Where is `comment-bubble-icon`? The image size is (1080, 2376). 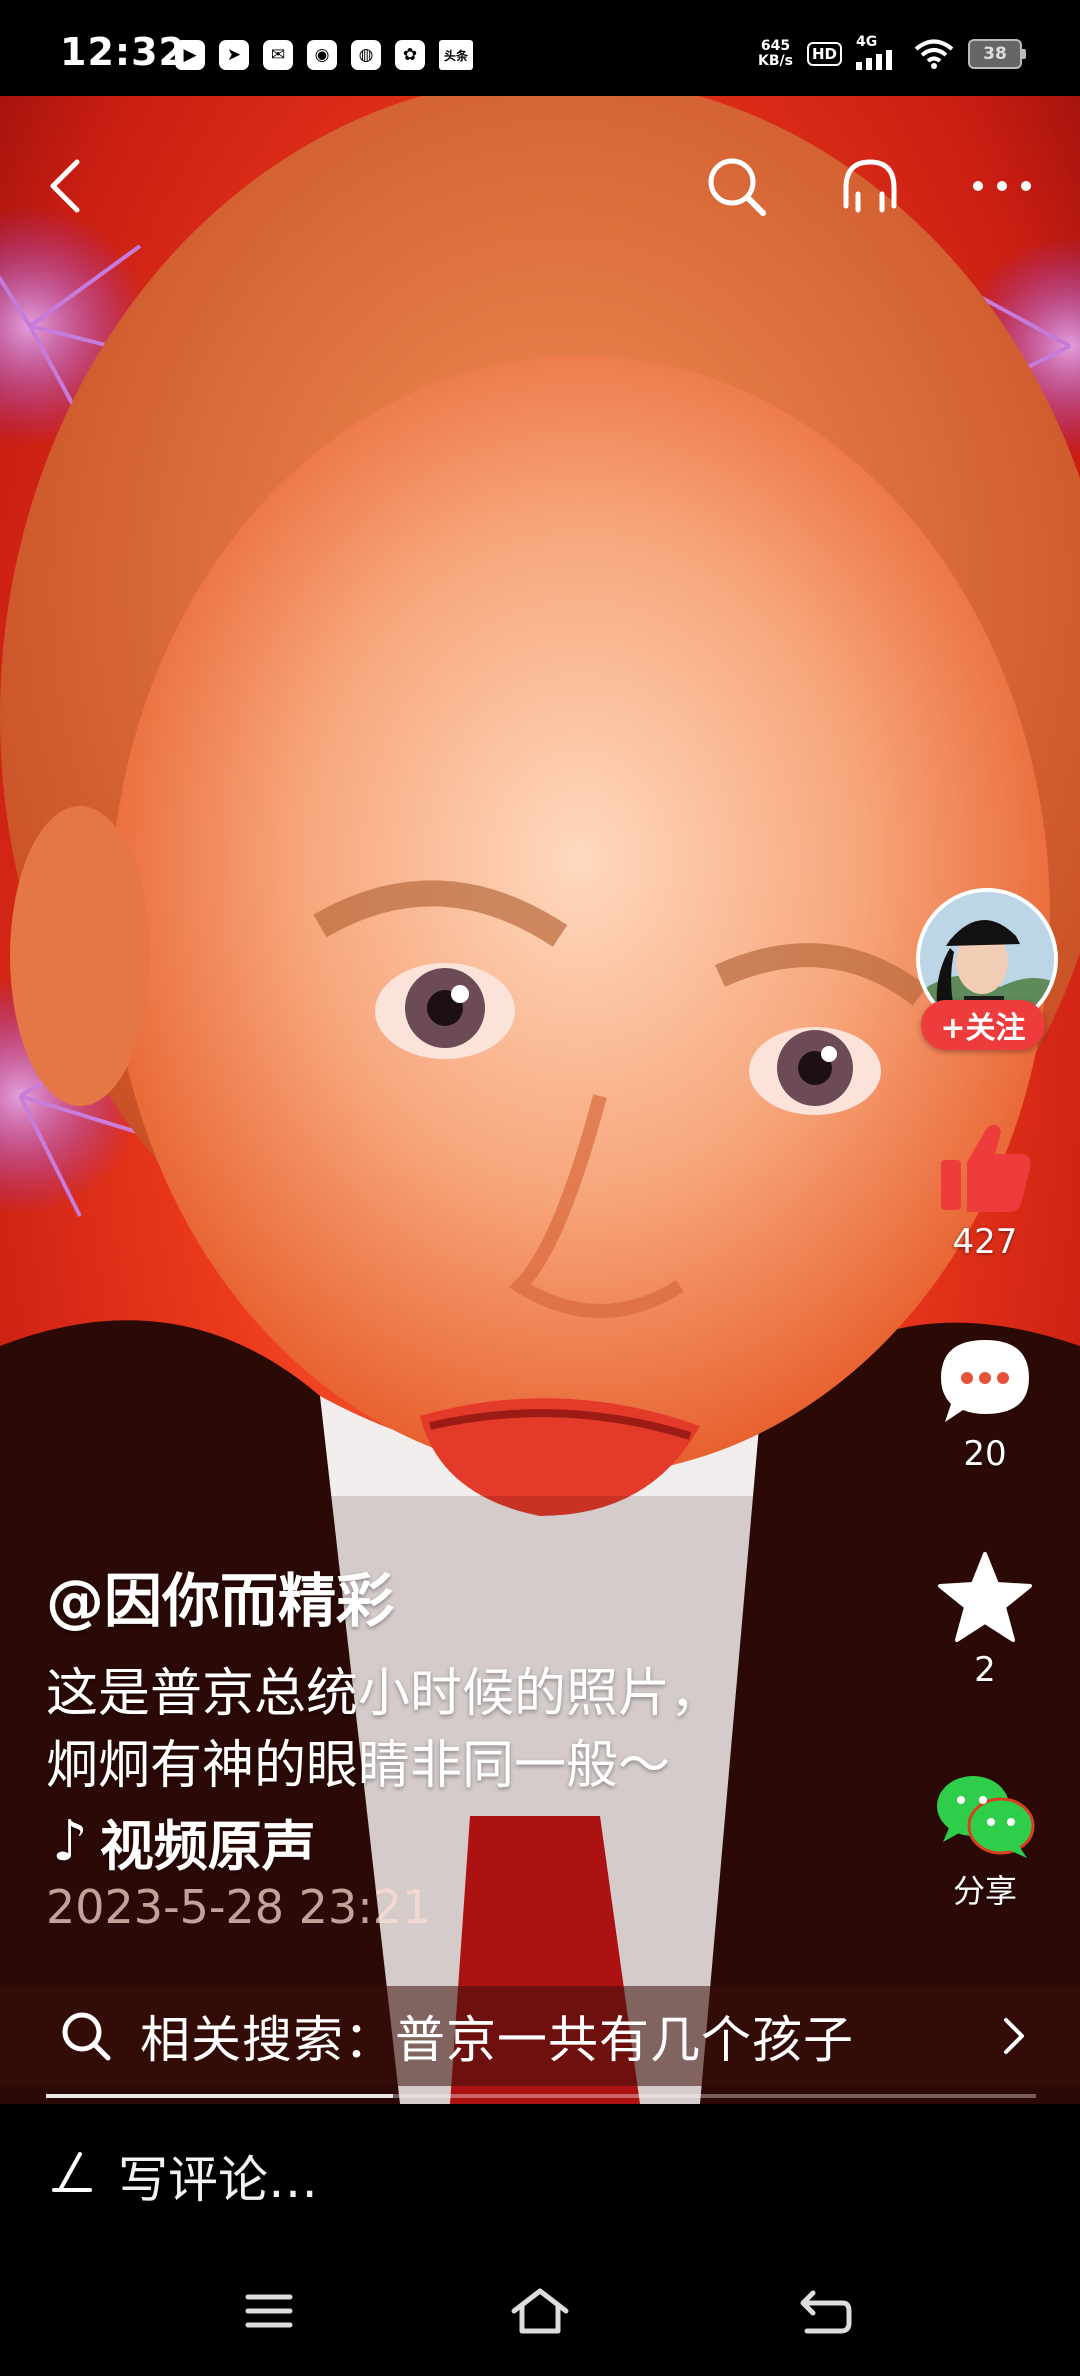 comment-bubble-icon is located at coordinates (985, 1381).